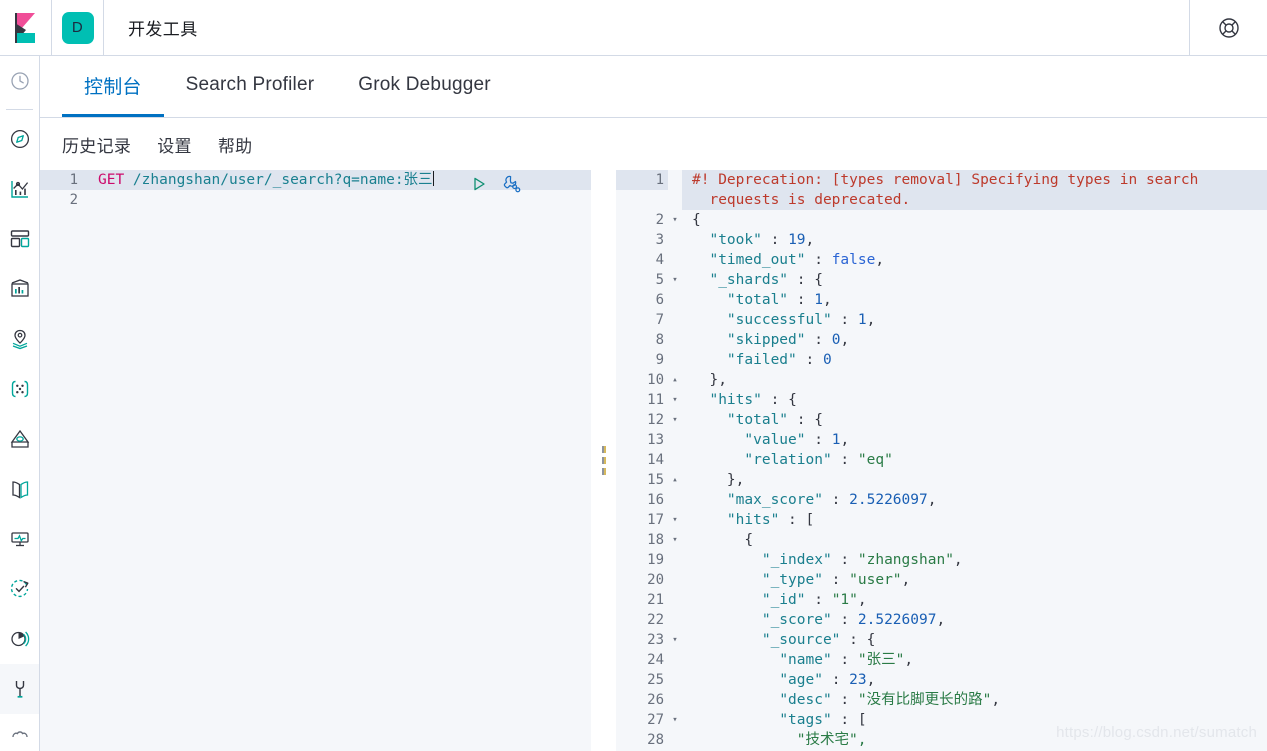 The width and height of the screenshot is (1267, 751). I want to click on json-value: [, so click(862, 720).